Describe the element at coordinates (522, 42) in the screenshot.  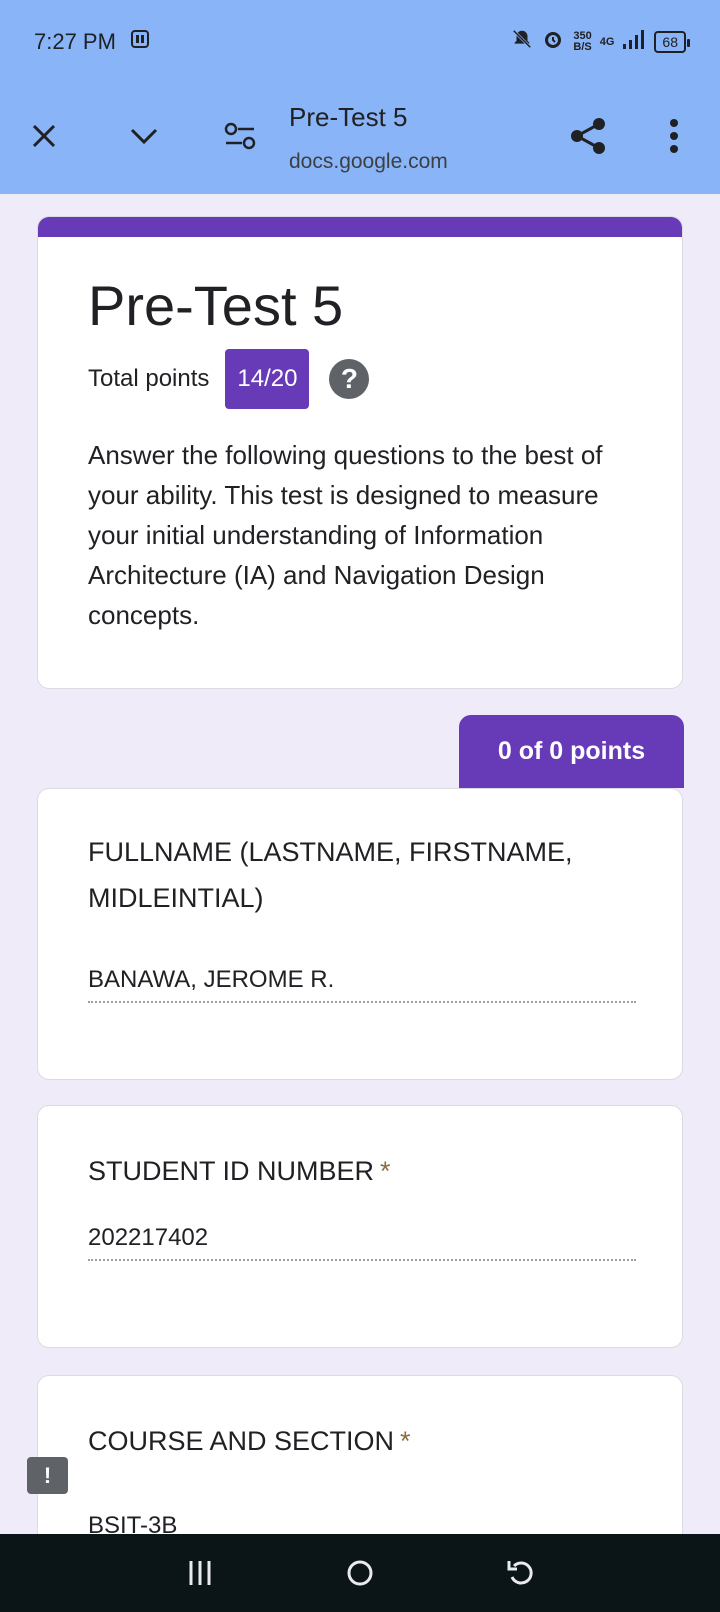
I see `mute-icon` at that location.